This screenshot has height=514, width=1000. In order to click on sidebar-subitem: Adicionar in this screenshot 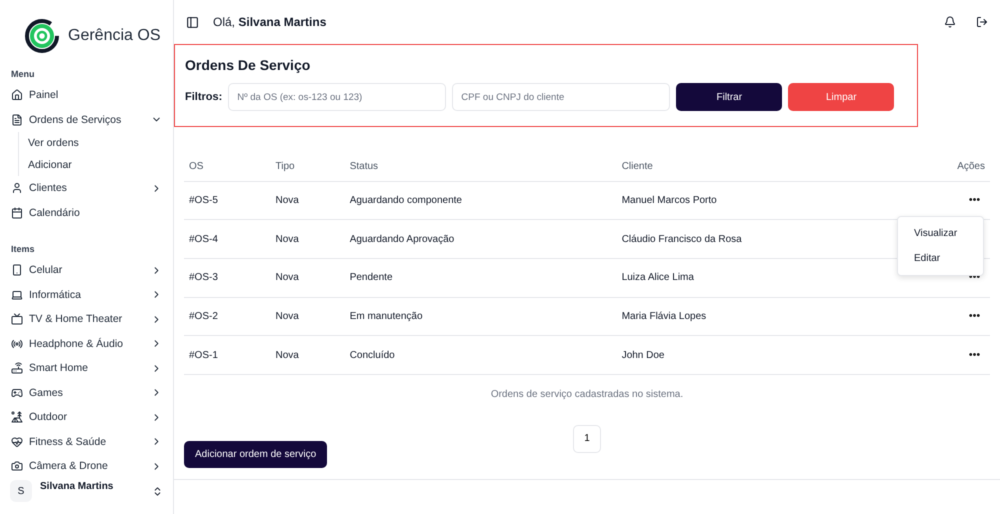, I will do `click(96, 165)`.